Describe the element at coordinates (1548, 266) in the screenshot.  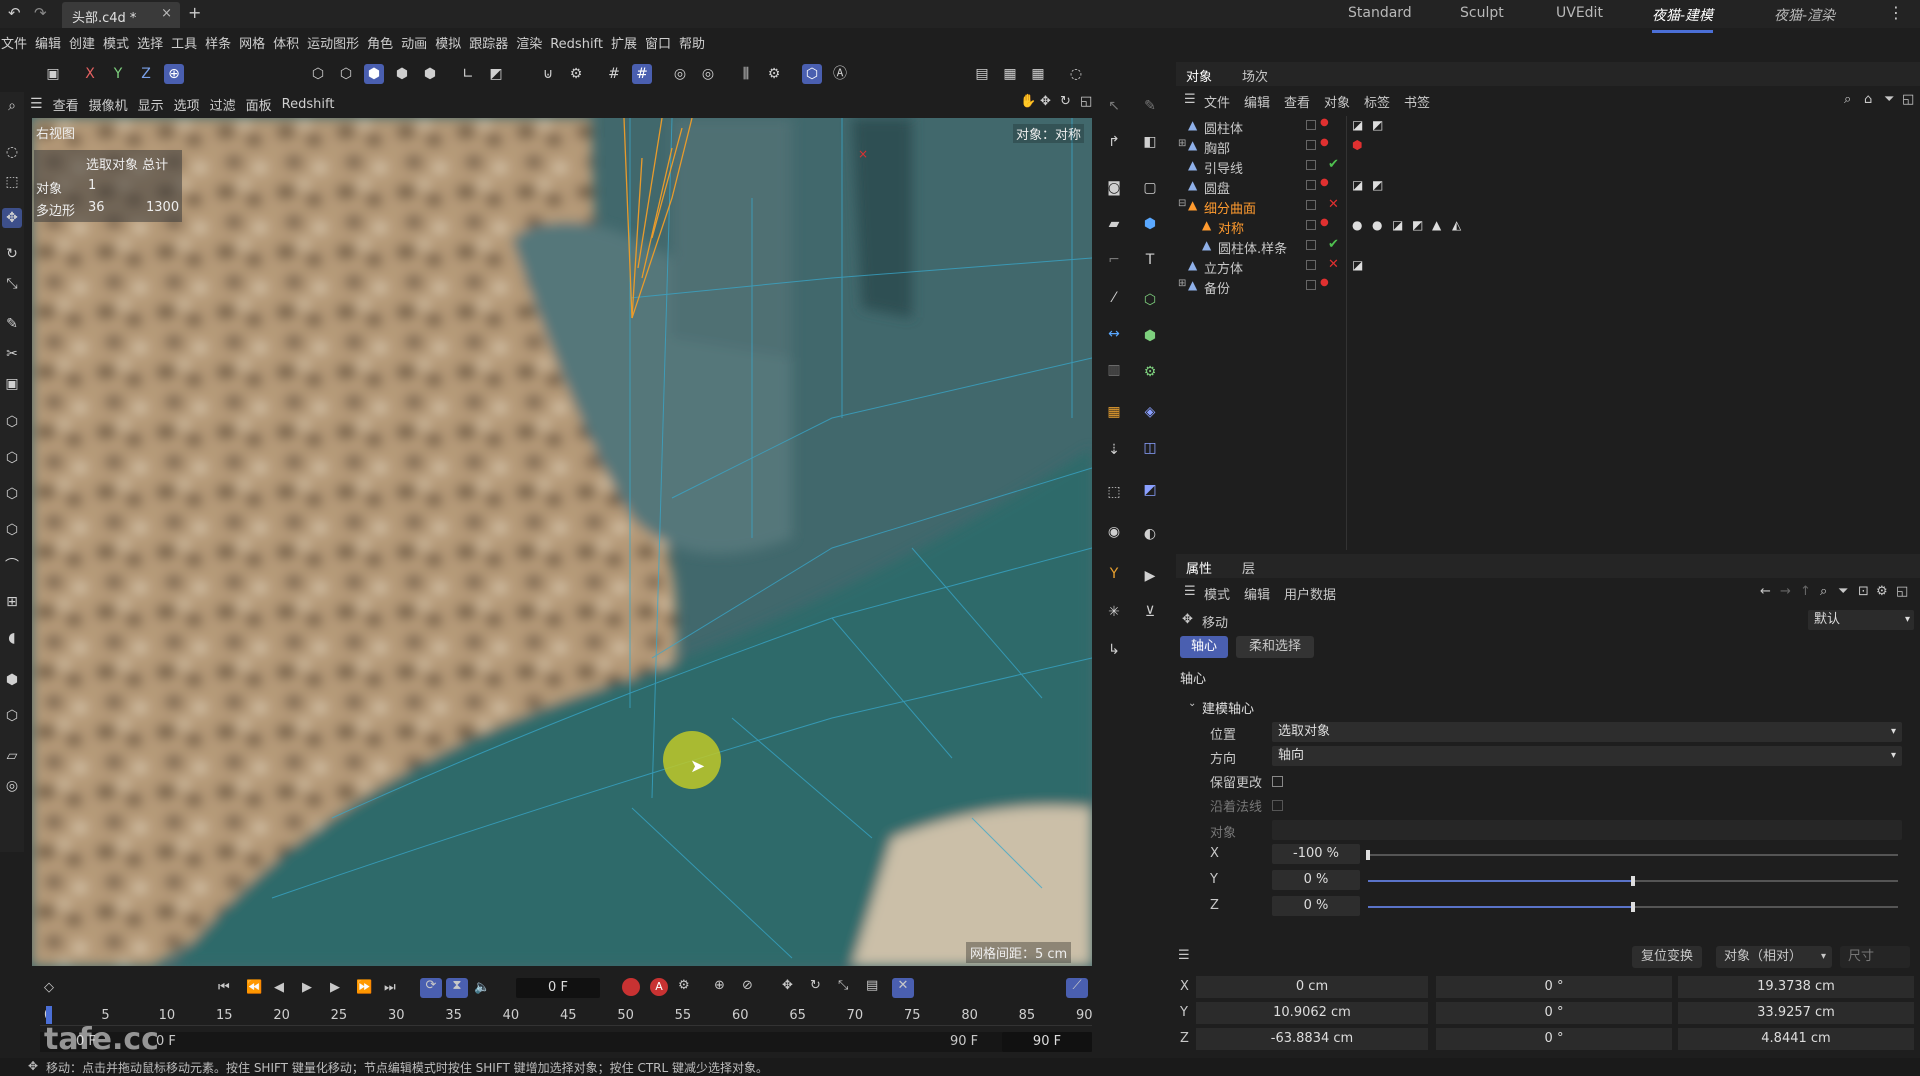
I see `object-row: ▲ 立方体 ✕` at that location.